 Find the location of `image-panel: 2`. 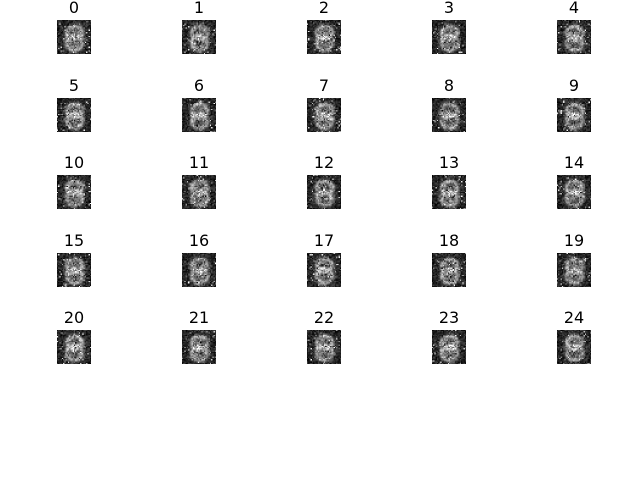

image-panel: 2 is located at coordinates (324, 30).